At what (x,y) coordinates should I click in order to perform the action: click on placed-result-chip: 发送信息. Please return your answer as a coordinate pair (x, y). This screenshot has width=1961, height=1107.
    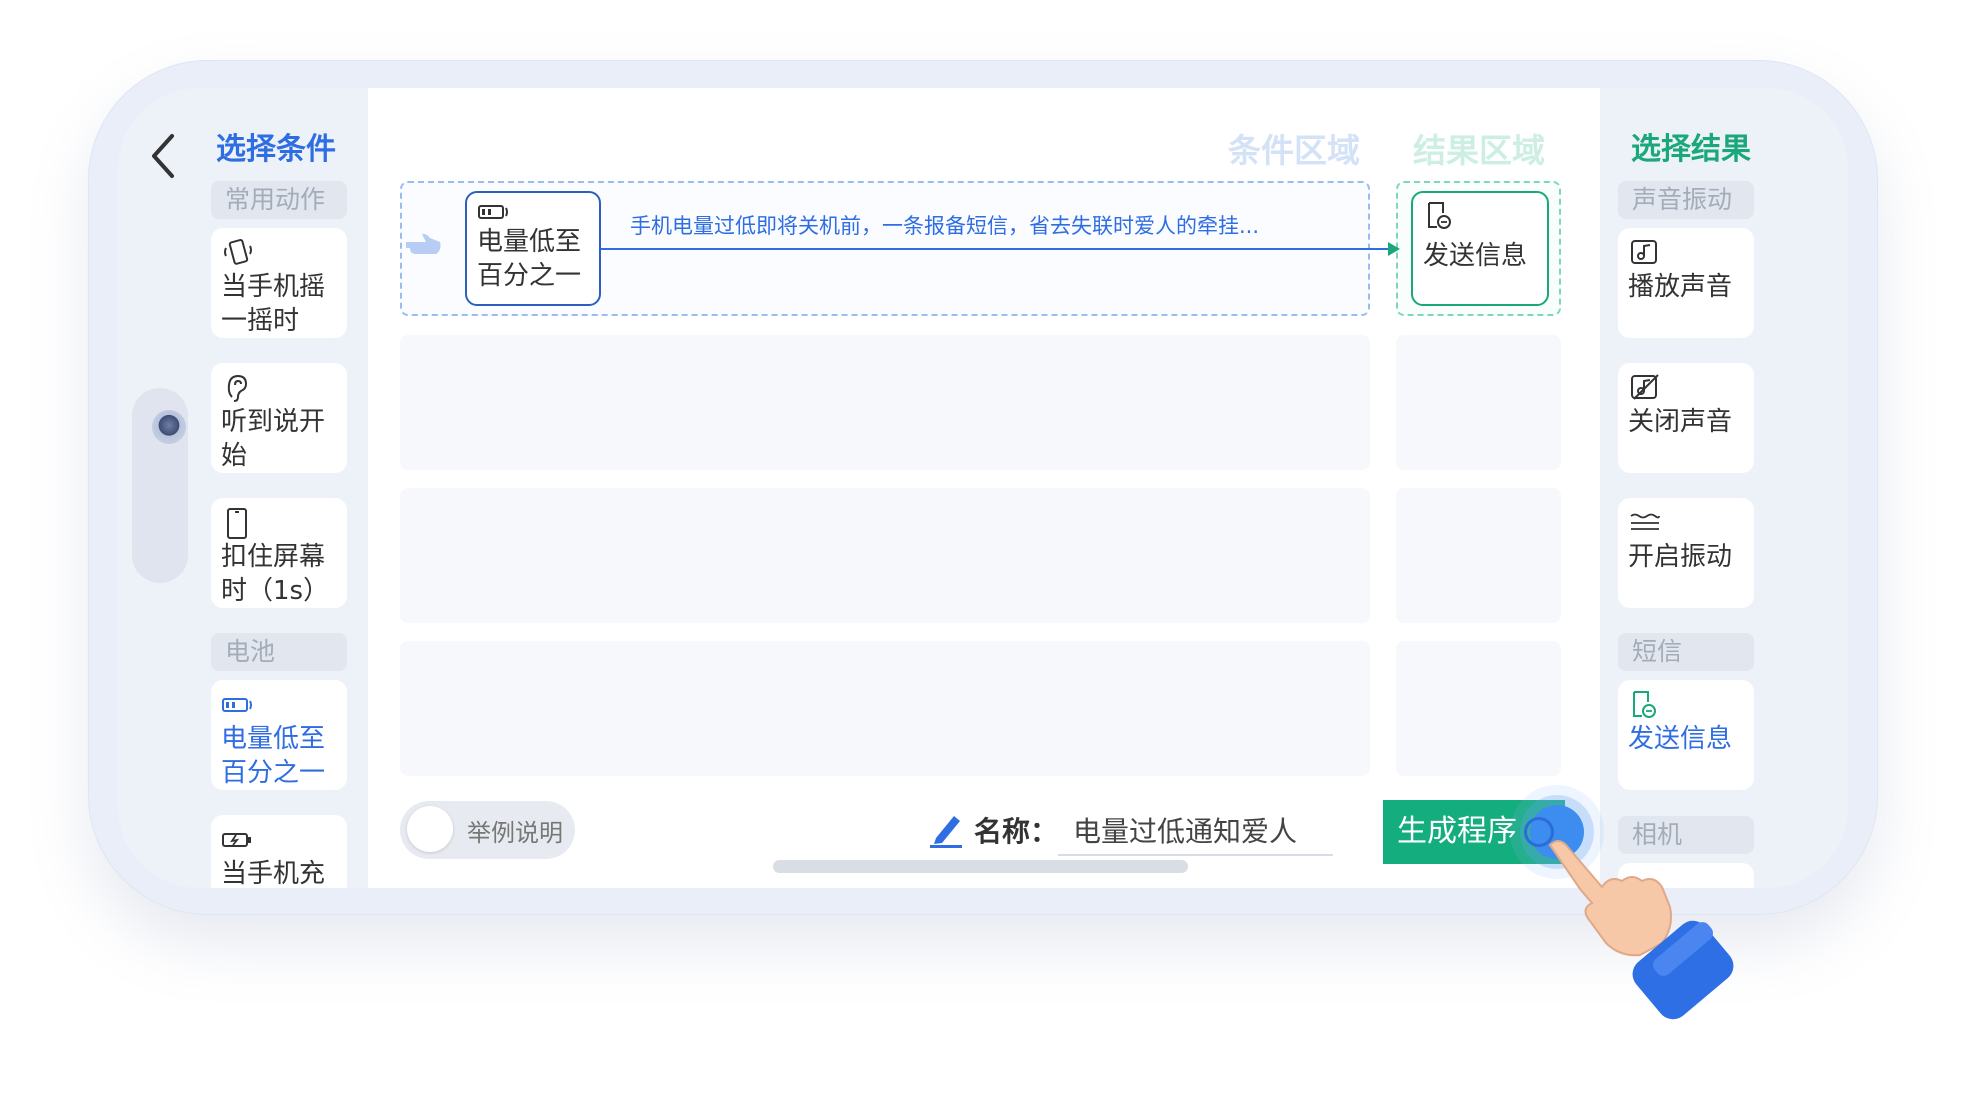
    Looking at the image, I should click on (1480, 248).